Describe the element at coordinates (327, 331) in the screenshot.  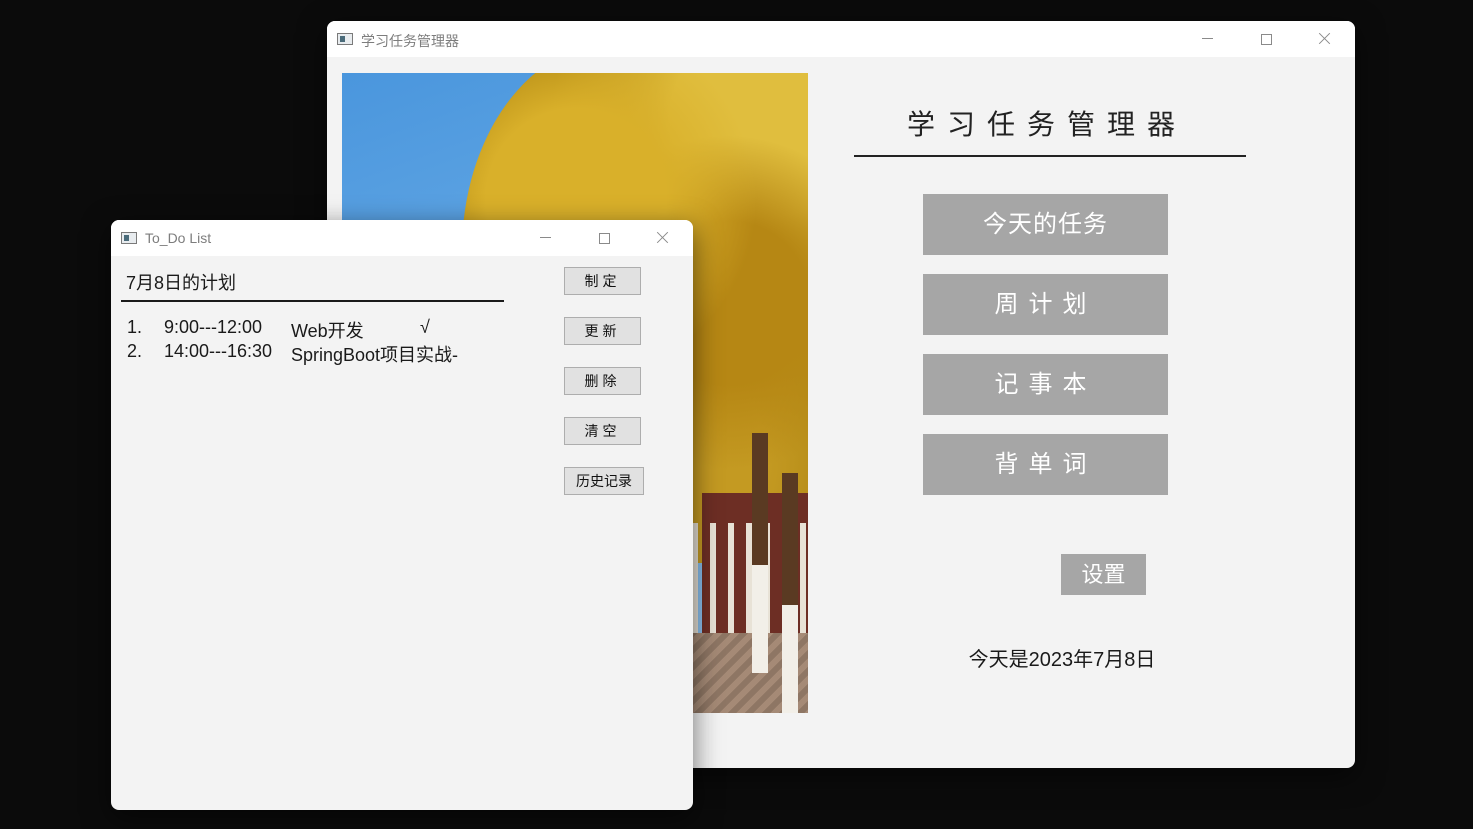
I see `task-name: Web开发` at that location.